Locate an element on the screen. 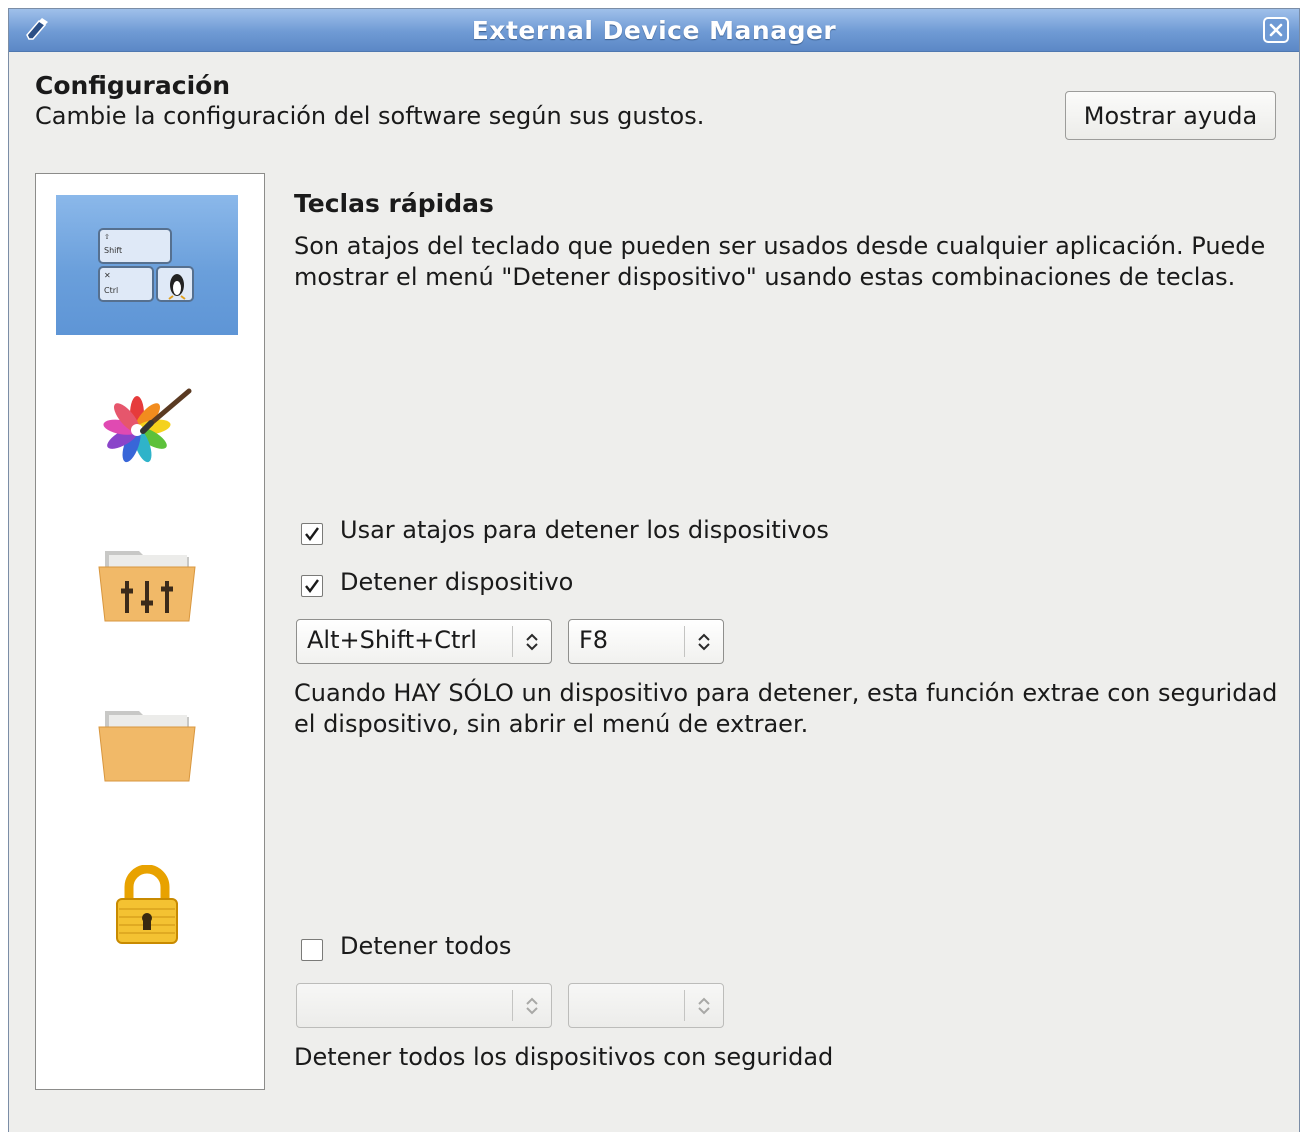  sidebar-item-security is located at coordinates (147, 905).